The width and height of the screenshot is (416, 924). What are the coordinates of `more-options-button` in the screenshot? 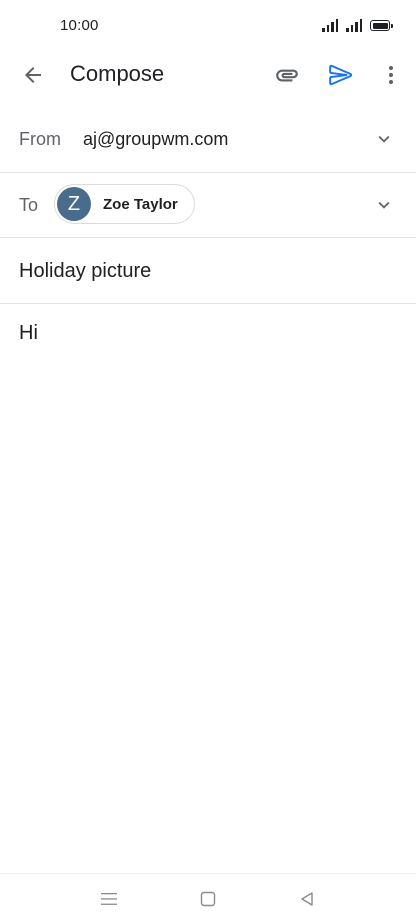 It's located at (391, 75).